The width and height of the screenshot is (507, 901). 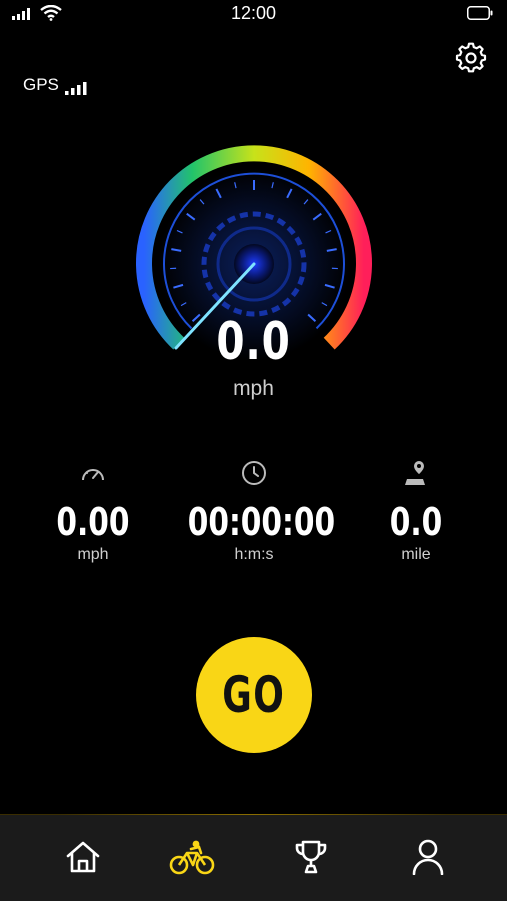 What do you see at coordinates (253, 389) in the screenshot?
I see `current-speed-unit: mph` at bounding box center [253, 389].